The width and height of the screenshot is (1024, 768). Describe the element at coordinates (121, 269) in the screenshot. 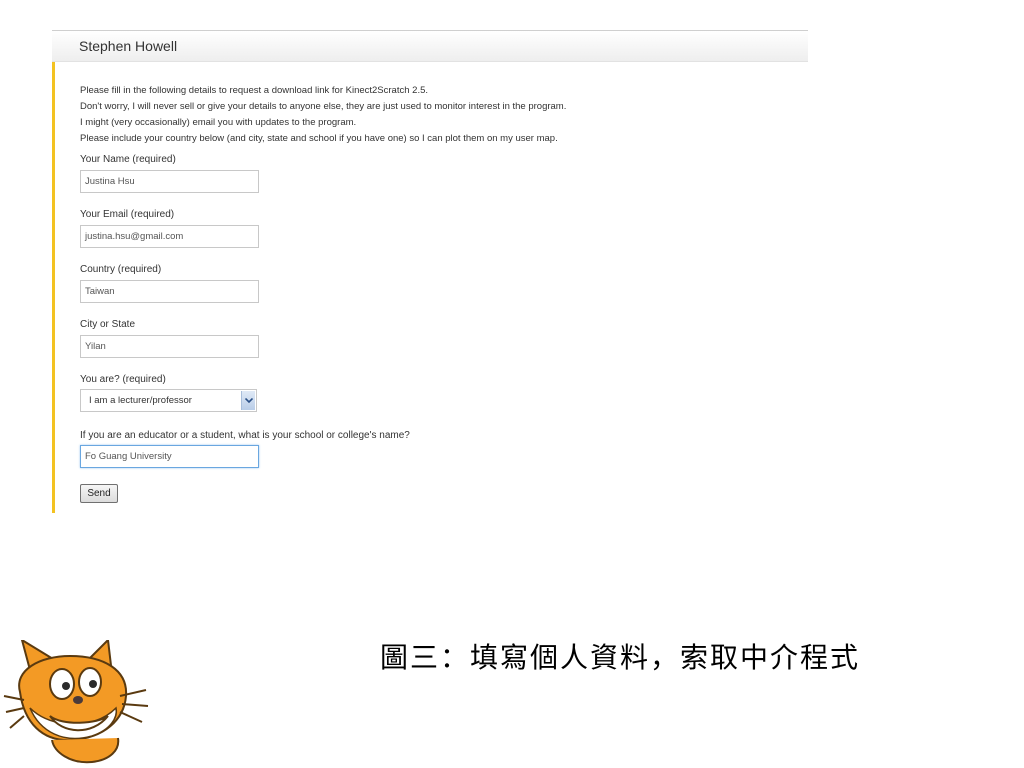

I see `country-label: Country (required)` at that location.